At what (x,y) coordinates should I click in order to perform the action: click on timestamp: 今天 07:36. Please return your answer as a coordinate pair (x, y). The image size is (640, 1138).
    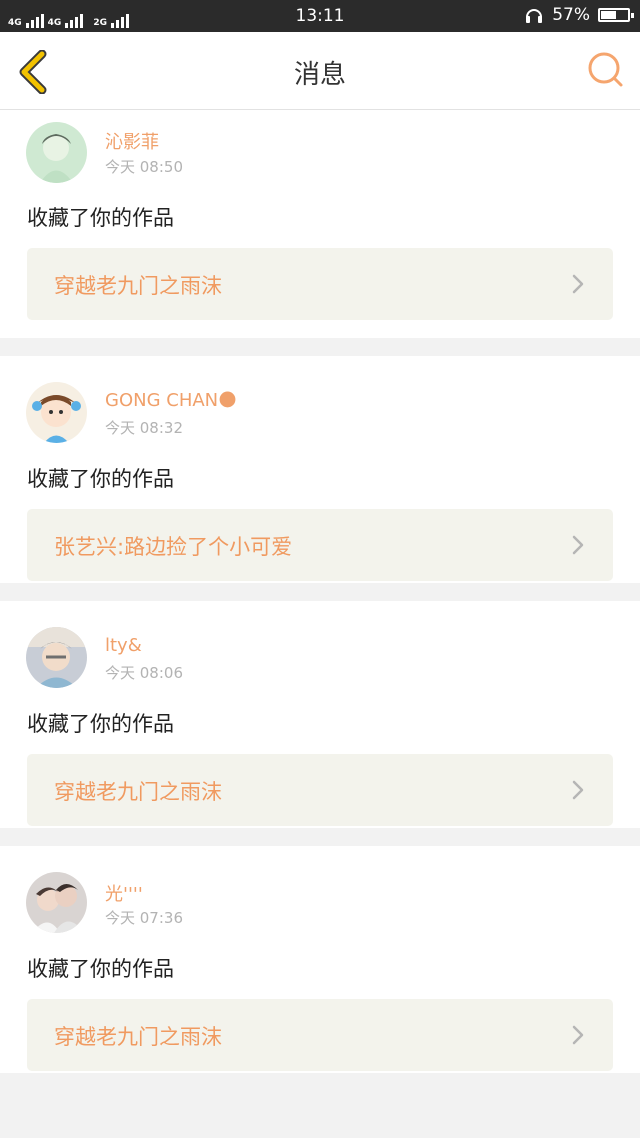
    Looking at the image, I should click on (144, 918).